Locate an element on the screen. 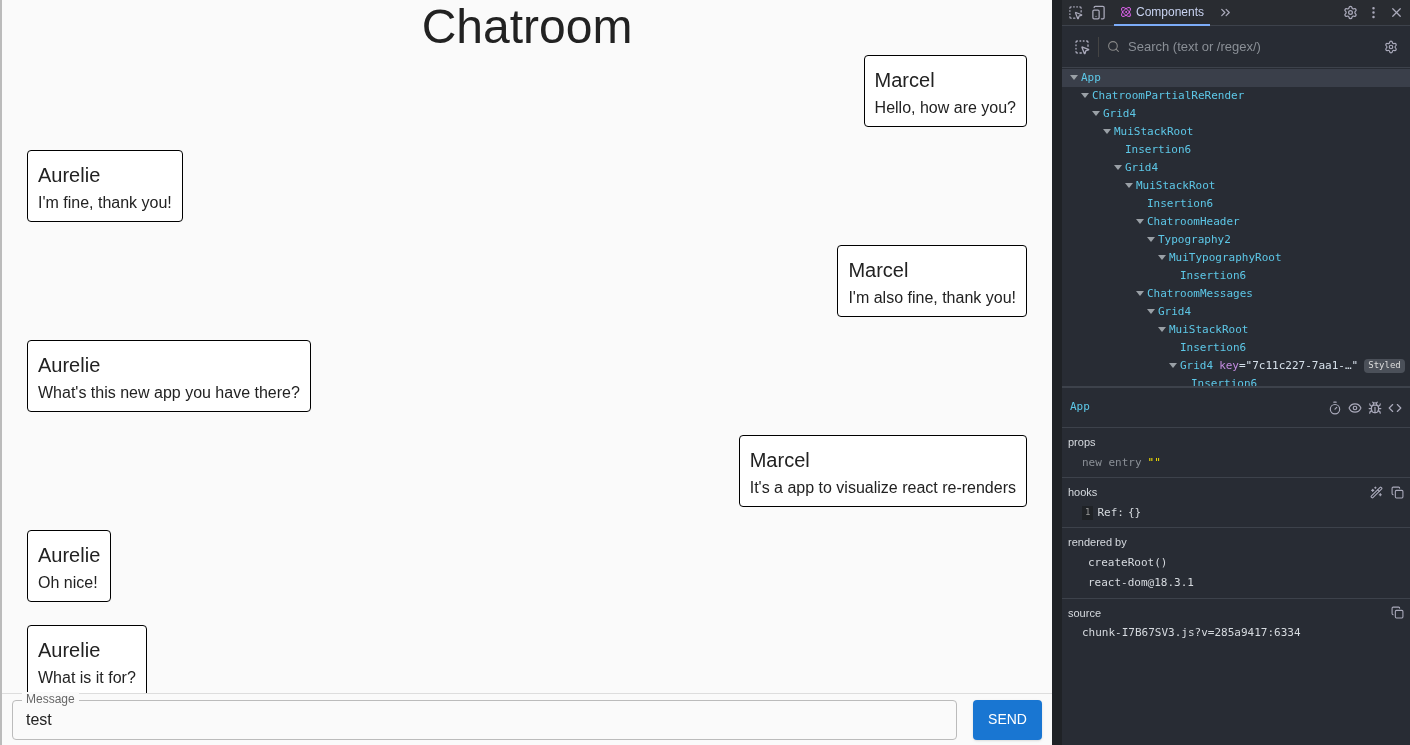 The height and width of the screenshot is (745, 1410). source-link: chunk-I7B67SV3.js?v=285a9417:6334 is located at coordinates (1236, 633).